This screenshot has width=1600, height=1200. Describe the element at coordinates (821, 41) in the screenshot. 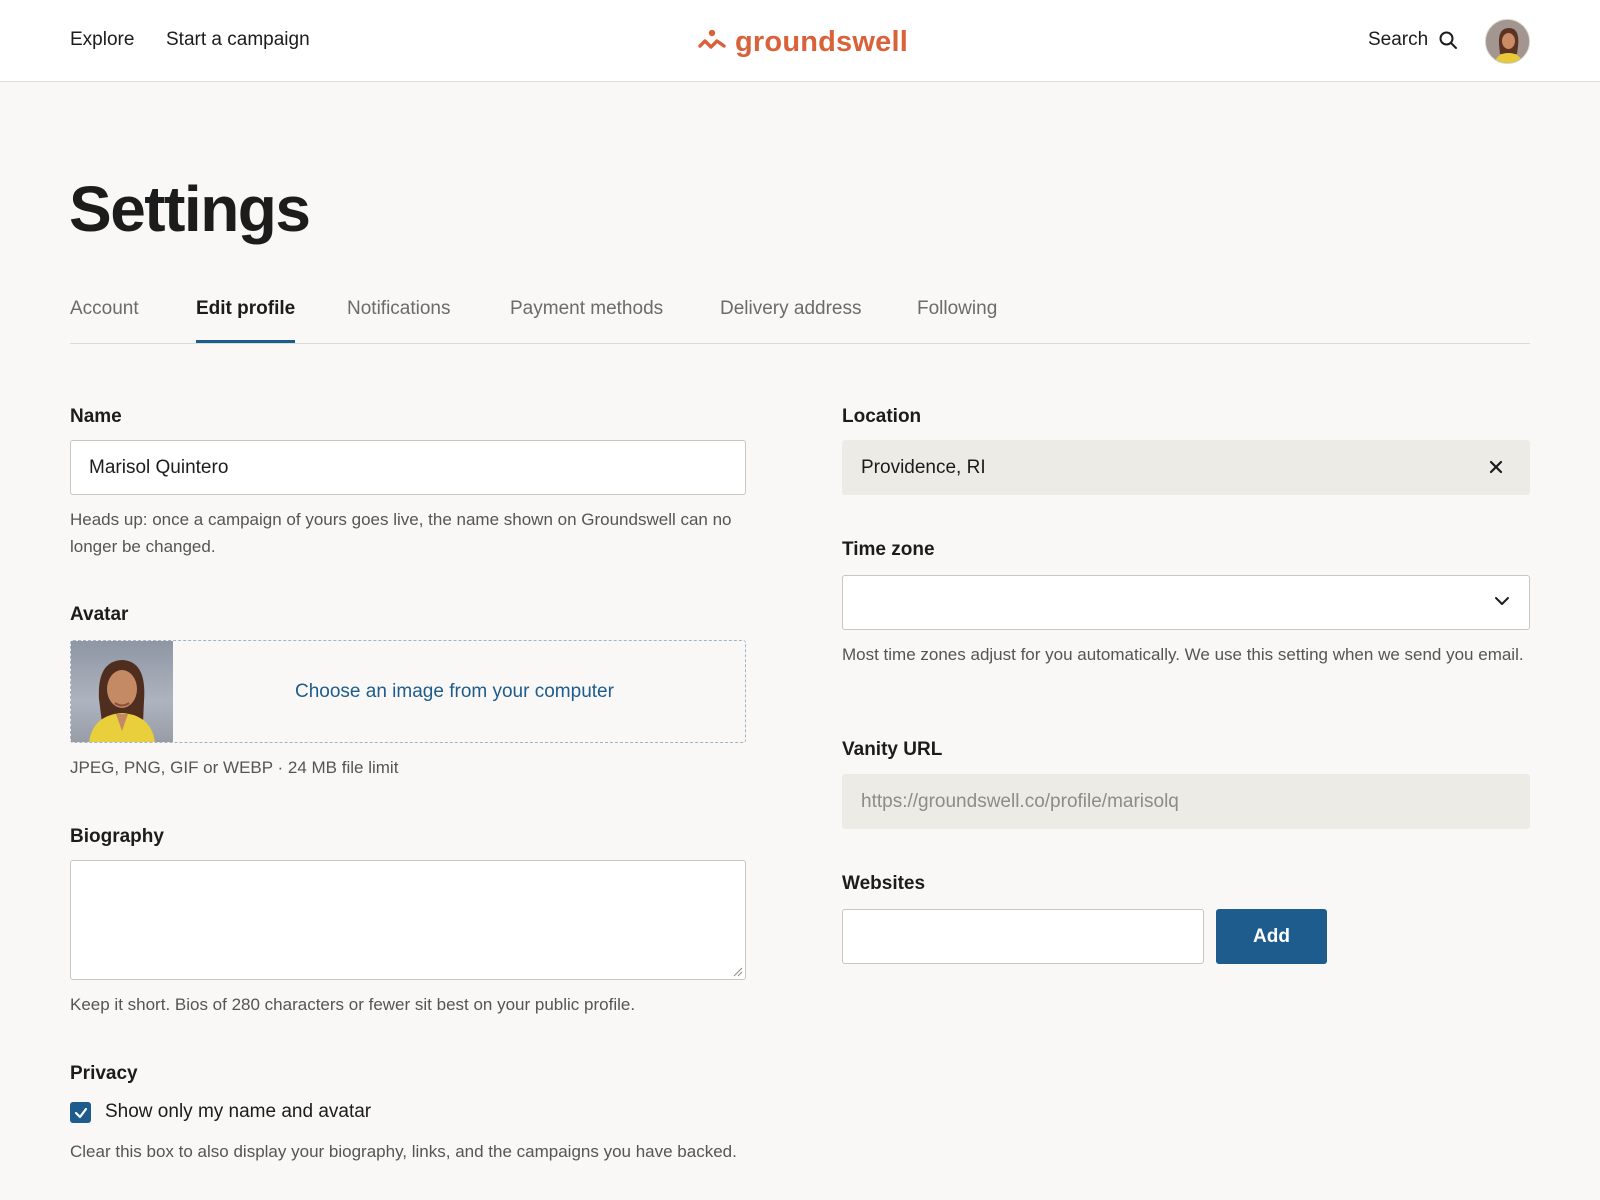

I see `brand-name: groundswell` at that location.